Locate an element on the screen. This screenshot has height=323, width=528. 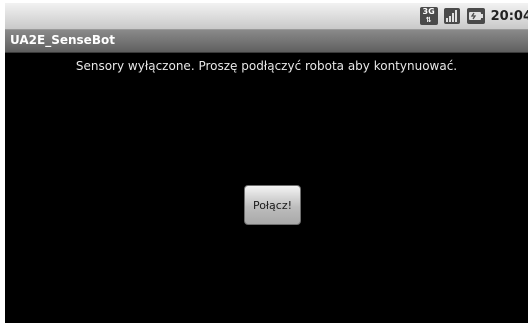
connect-button: Połącz! is located at coordinates (272, 205).